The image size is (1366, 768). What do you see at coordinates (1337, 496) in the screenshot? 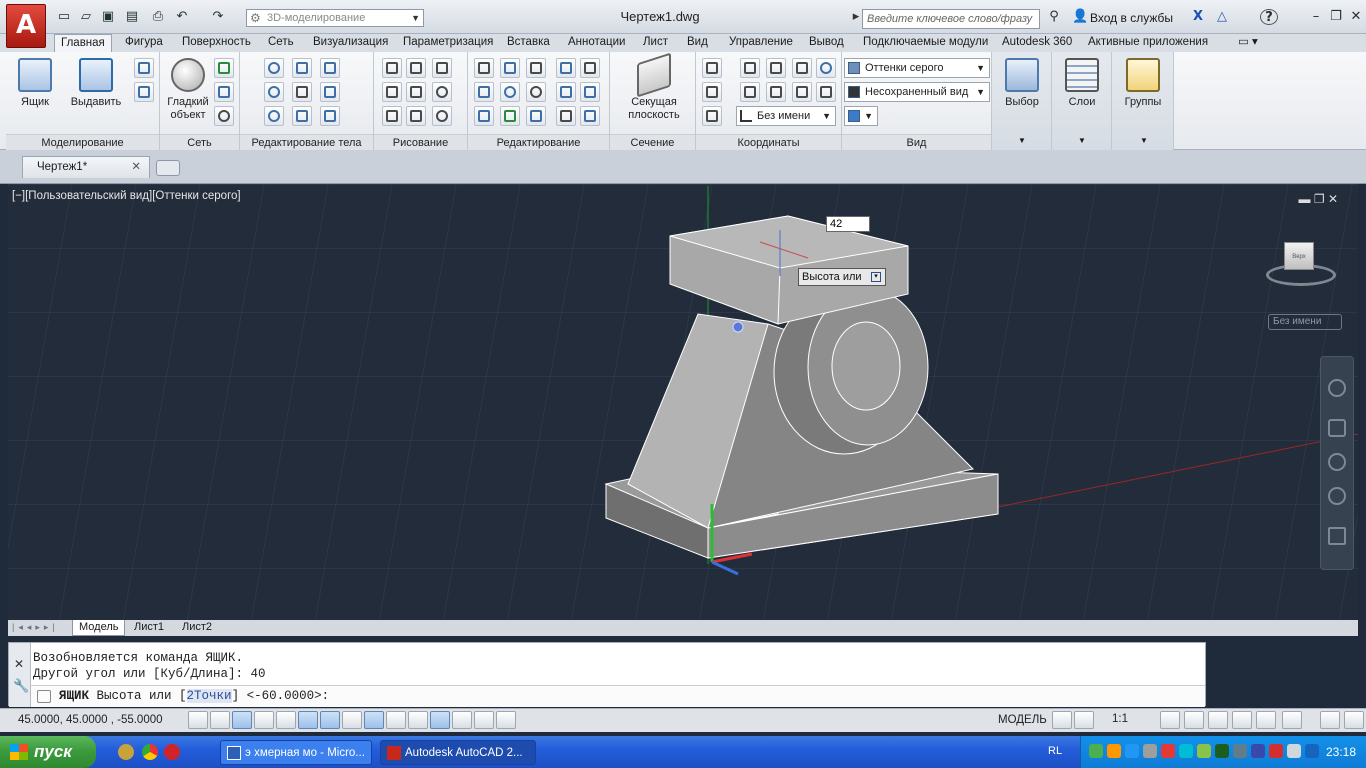
I see `orbit-icon` at bounding box center [1337, 496].